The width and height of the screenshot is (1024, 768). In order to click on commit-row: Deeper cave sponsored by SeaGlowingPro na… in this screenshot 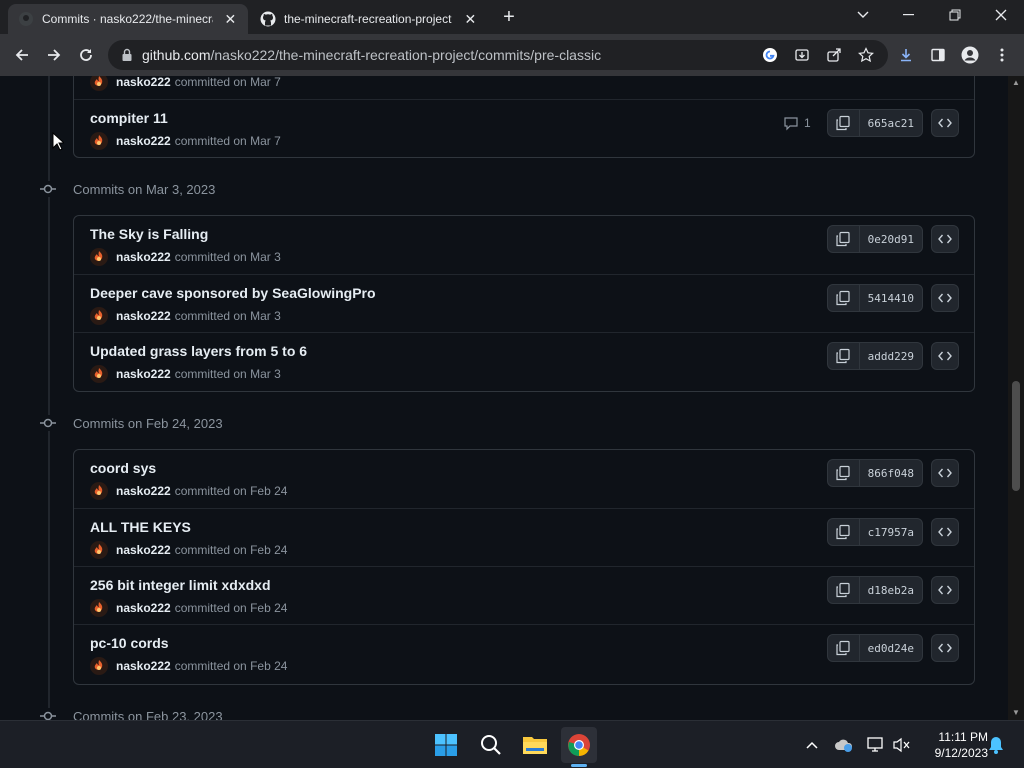, I will do `click(524, 303)`.